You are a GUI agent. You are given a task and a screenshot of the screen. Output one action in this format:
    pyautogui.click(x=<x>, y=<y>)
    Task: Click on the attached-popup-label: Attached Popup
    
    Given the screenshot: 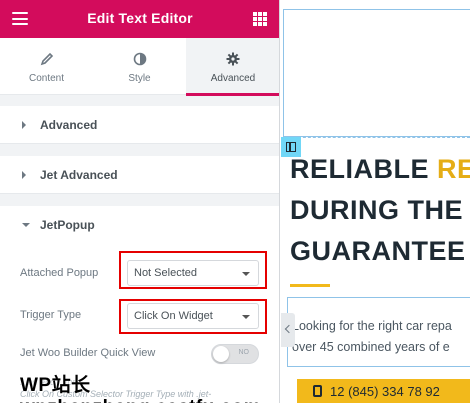 What is the action you would take?
    pyautogui.click(x=59, y=273)
    